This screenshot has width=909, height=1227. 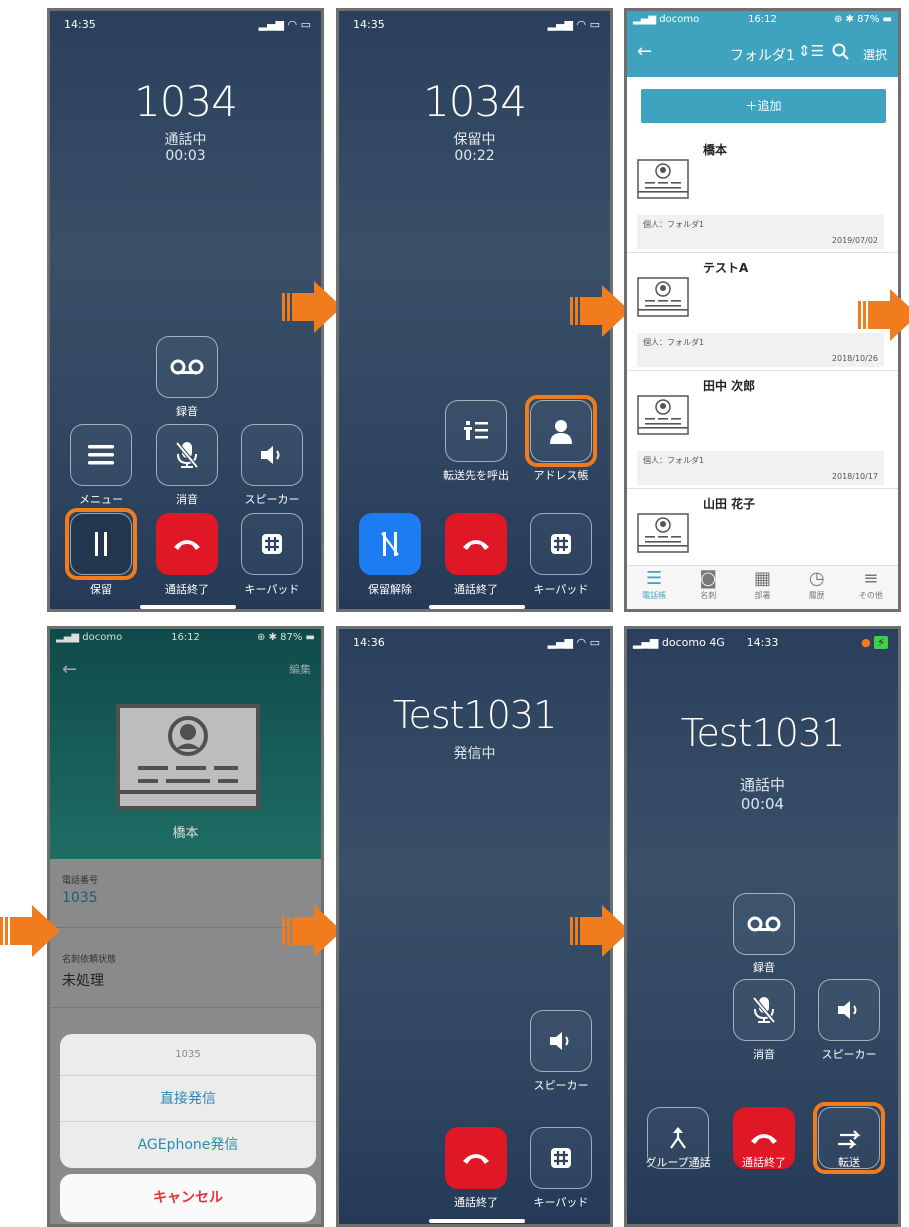 What do you see at coordinates (729, 504) in the screenshot?
I see `contact-name: 山田 花子` at bounding box center [729, 504].